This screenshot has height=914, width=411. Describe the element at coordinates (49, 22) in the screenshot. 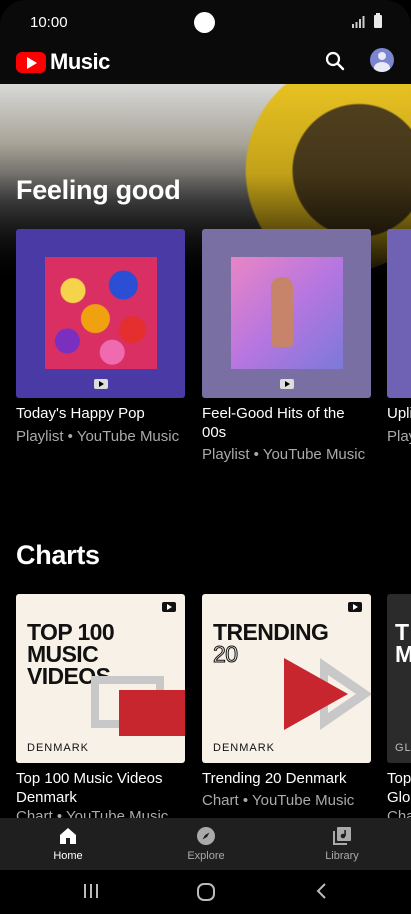

I see `status-time: 10:00` at that location.